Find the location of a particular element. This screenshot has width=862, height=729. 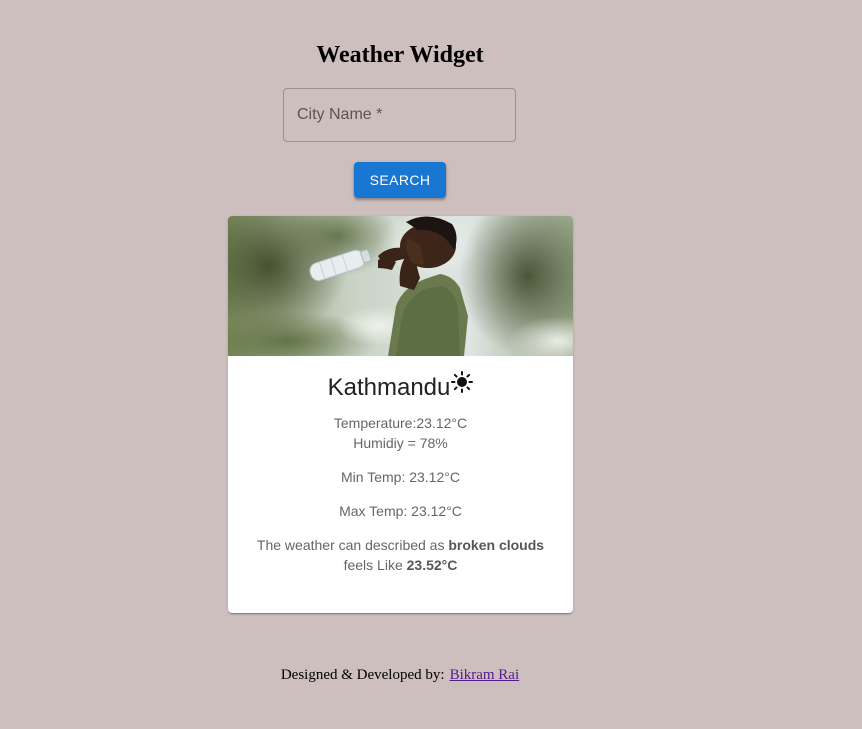

city-heading: Kathmandu is located at coordinates (400, 387).